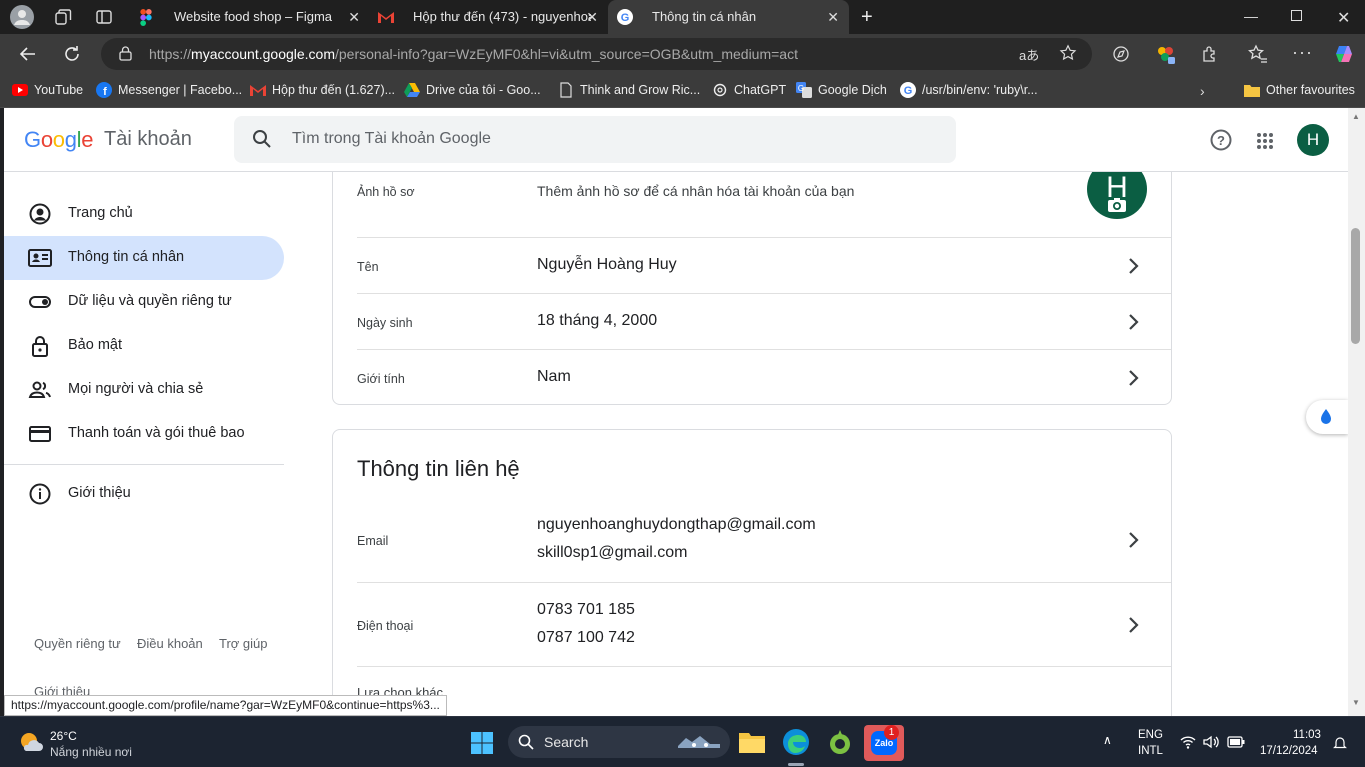  I want to click on wifi-icon, so click(1188, 742).